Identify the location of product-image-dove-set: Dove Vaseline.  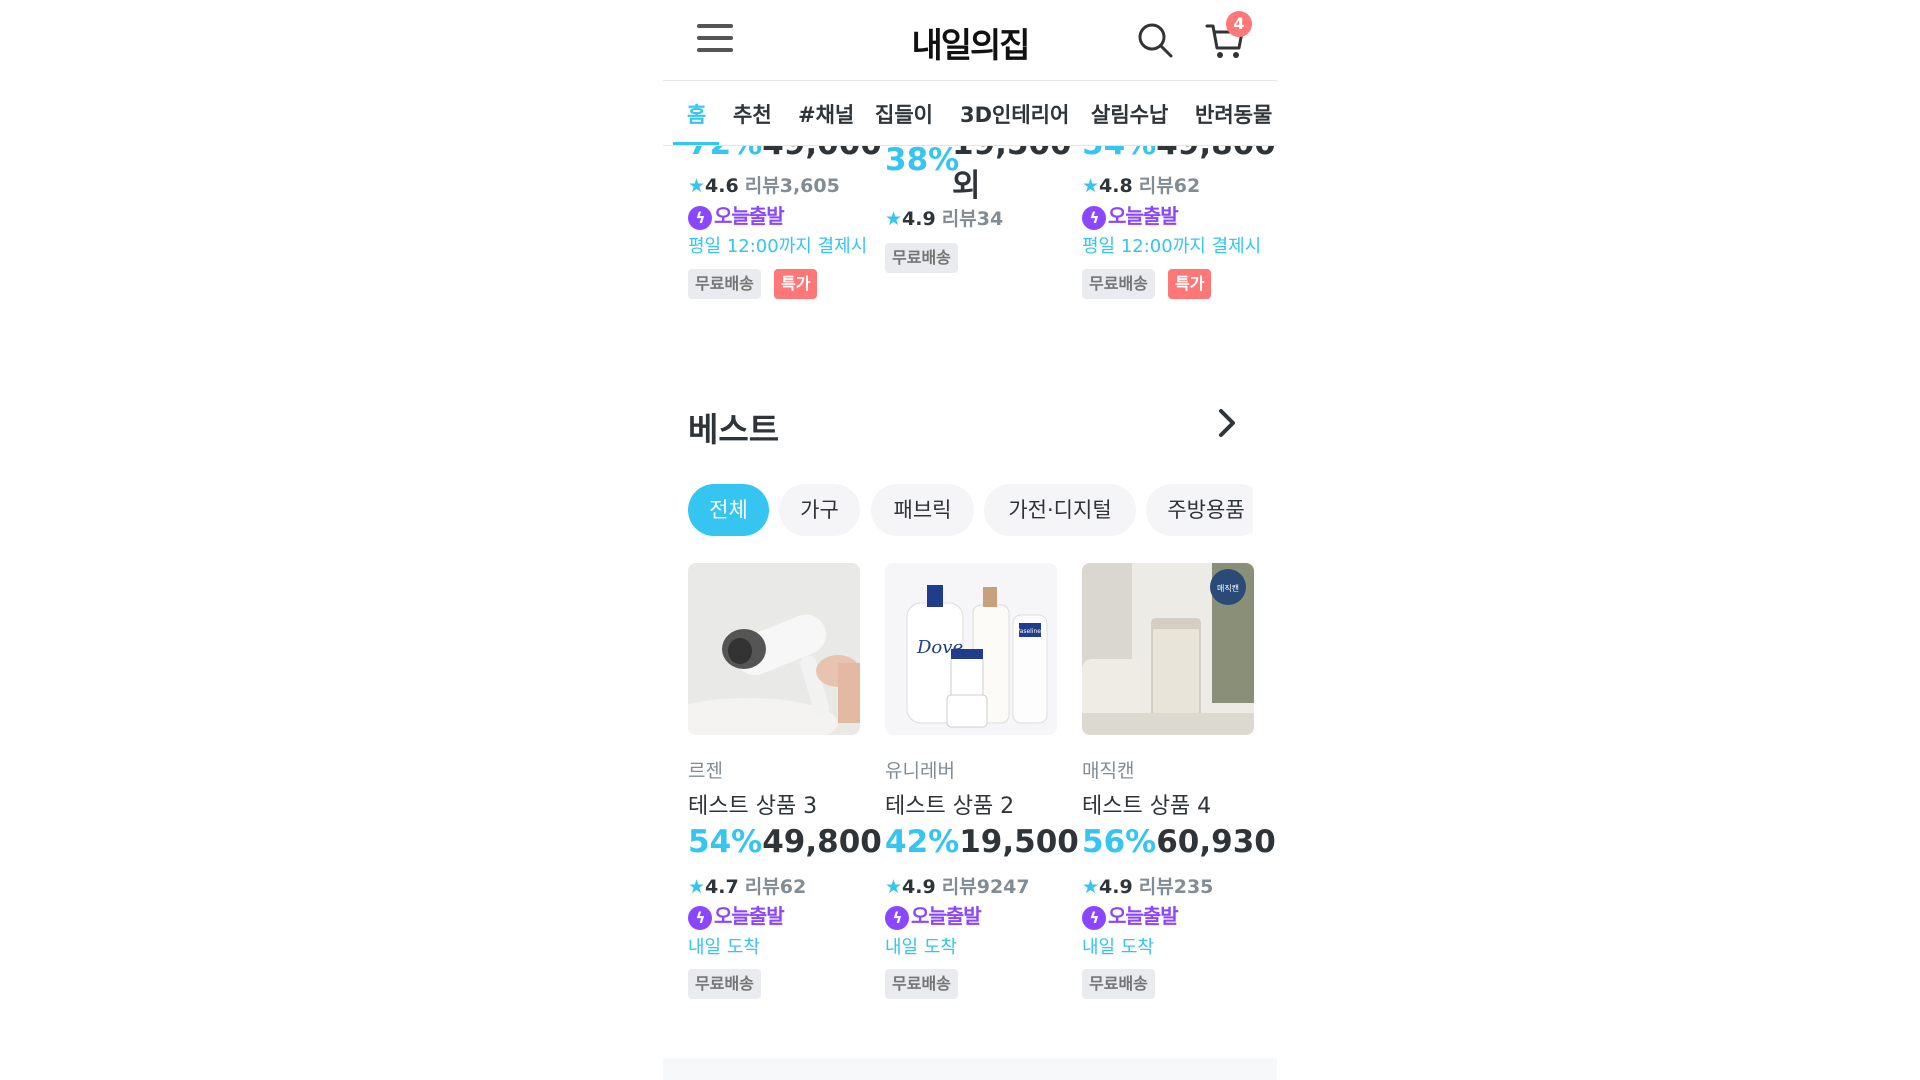
(971, 649).